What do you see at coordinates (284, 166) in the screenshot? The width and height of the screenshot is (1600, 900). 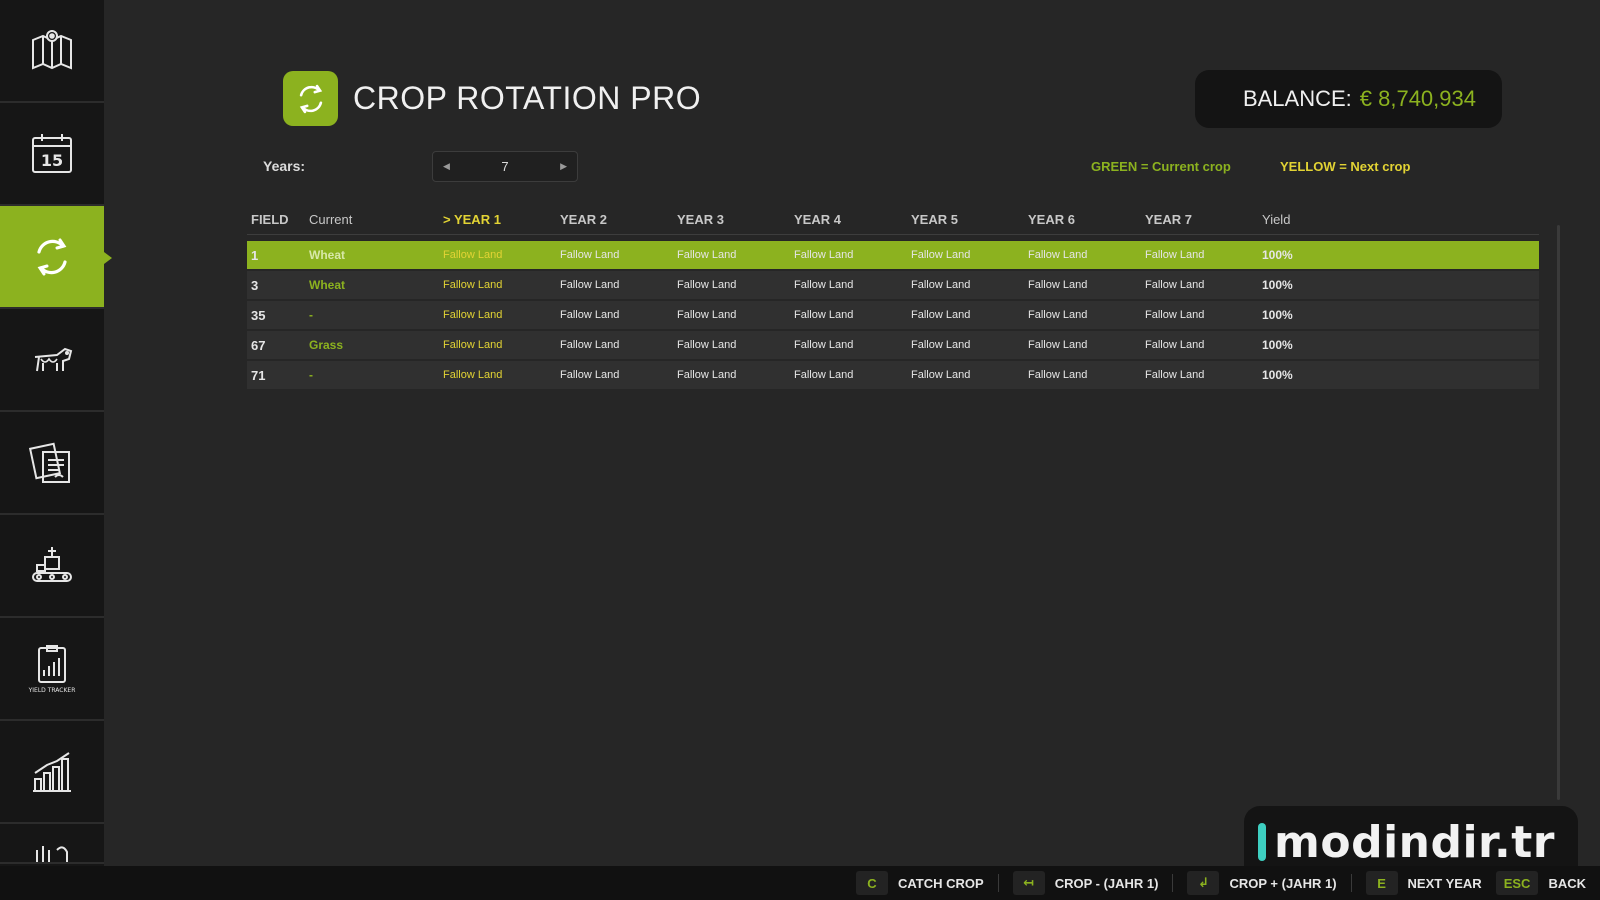 I see `years-label: Years:` at bounding box center [284, 166].